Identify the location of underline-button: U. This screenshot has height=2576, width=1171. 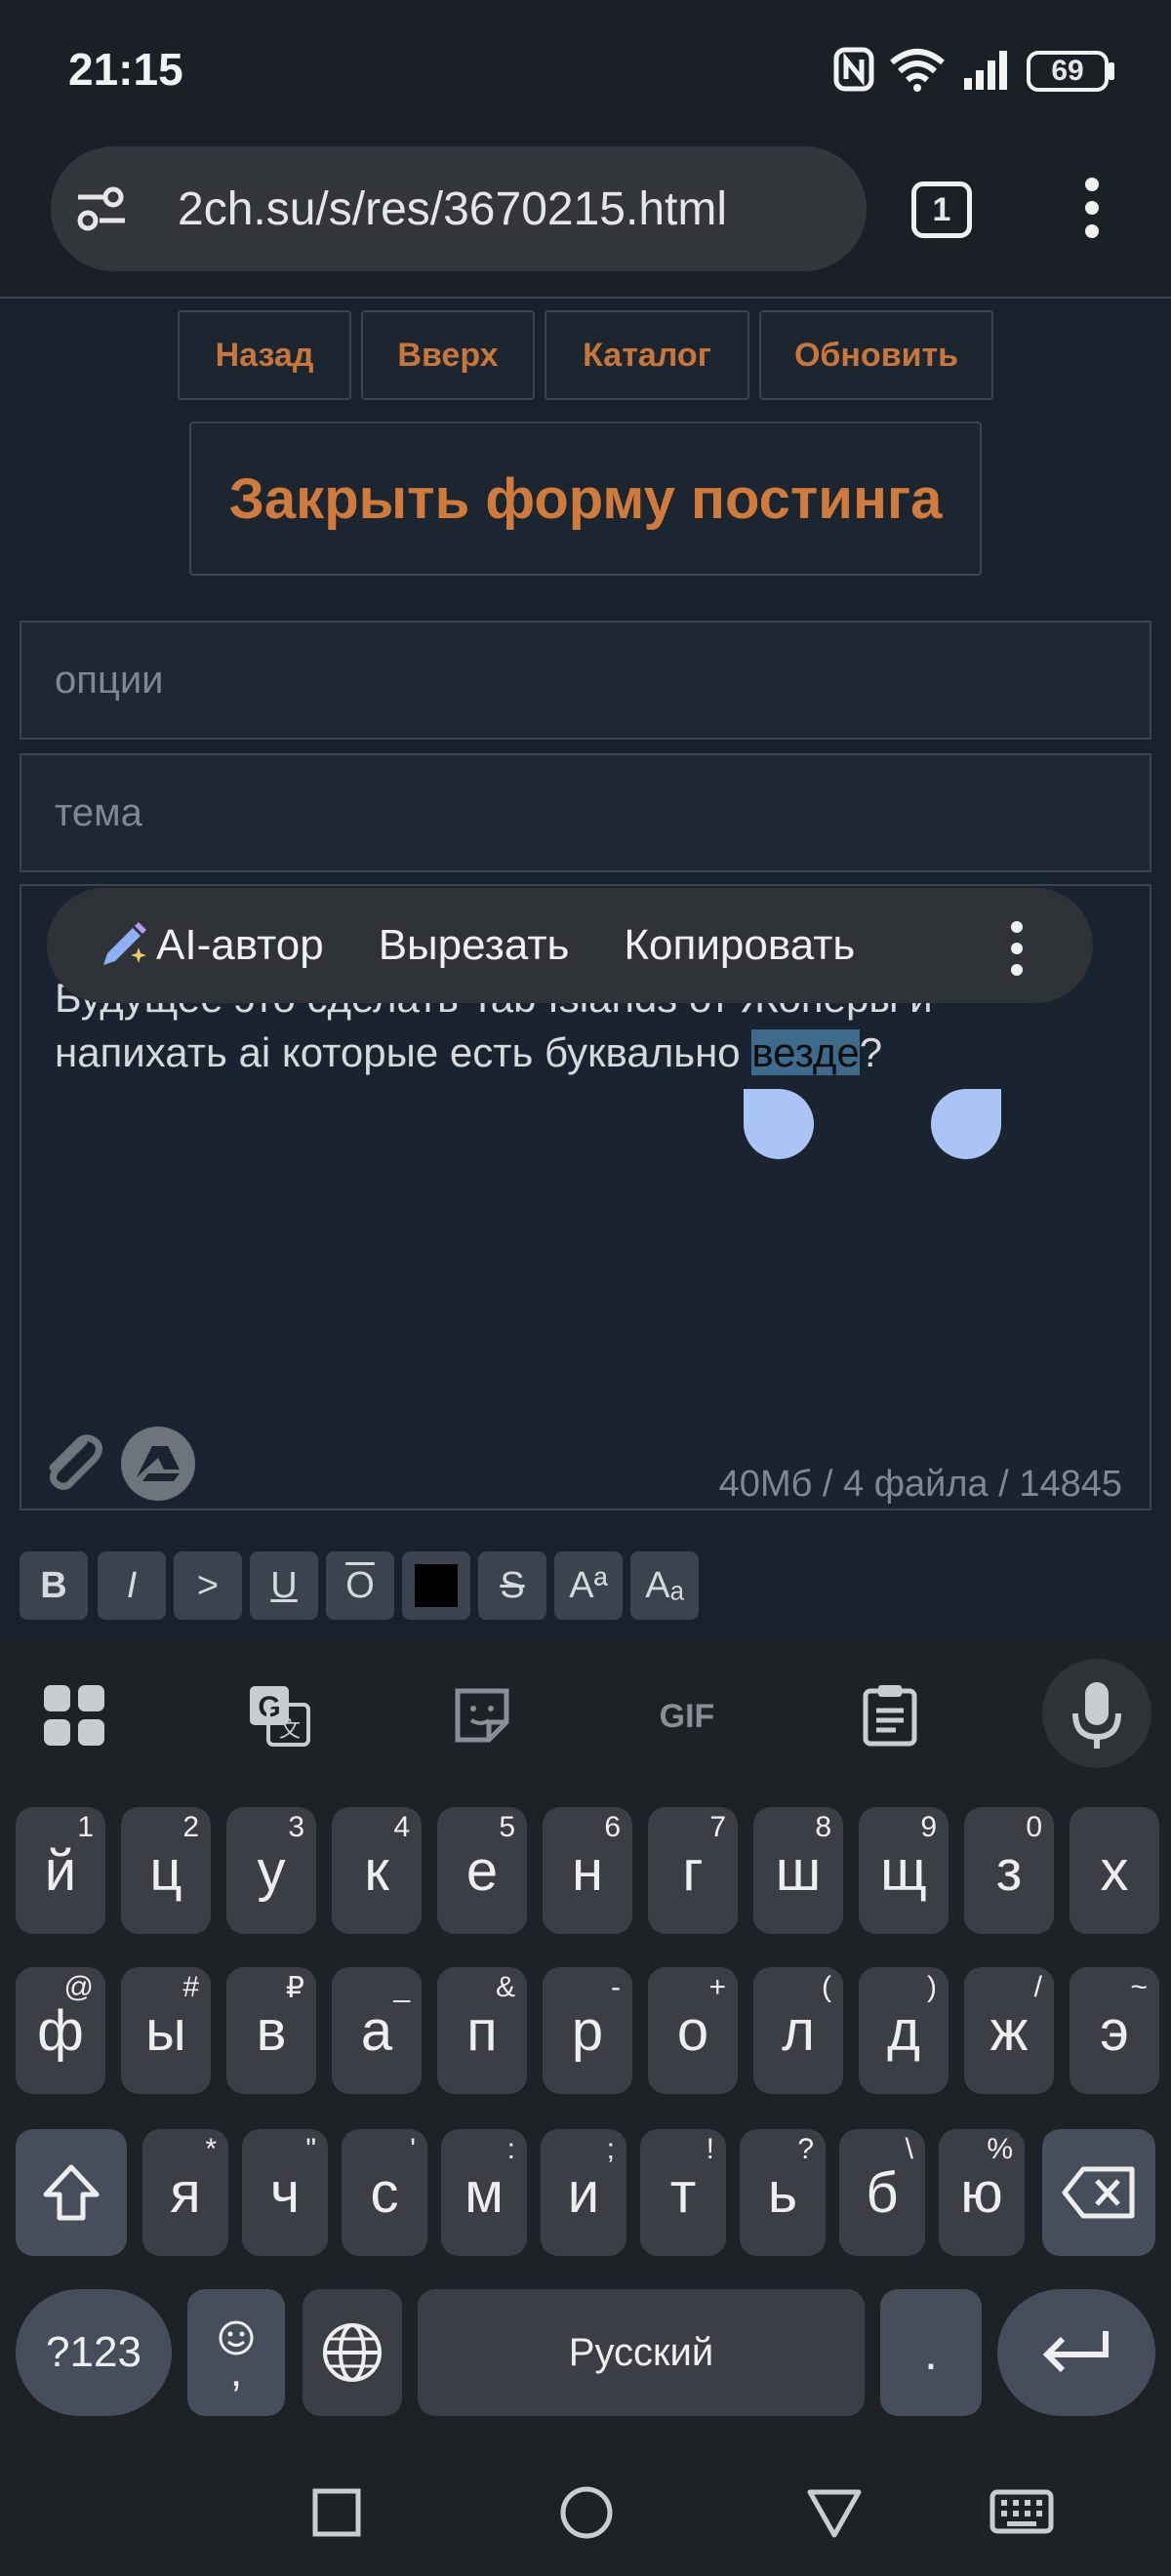
(284, 1585).